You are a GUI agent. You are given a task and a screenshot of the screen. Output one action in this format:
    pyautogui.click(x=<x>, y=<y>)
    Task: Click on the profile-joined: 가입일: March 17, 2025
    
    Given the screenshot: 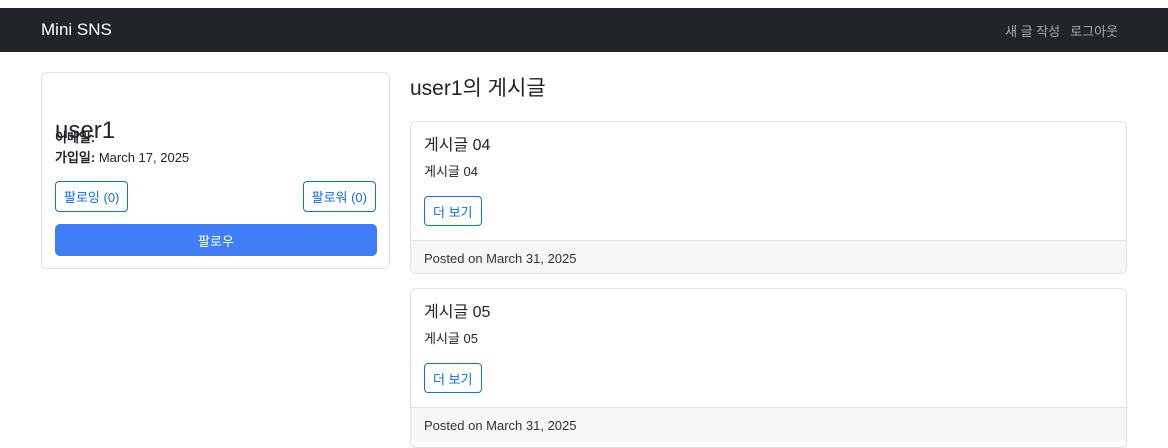 What is the action you would take?
    pyautogui.click(x=122, y=157)
    